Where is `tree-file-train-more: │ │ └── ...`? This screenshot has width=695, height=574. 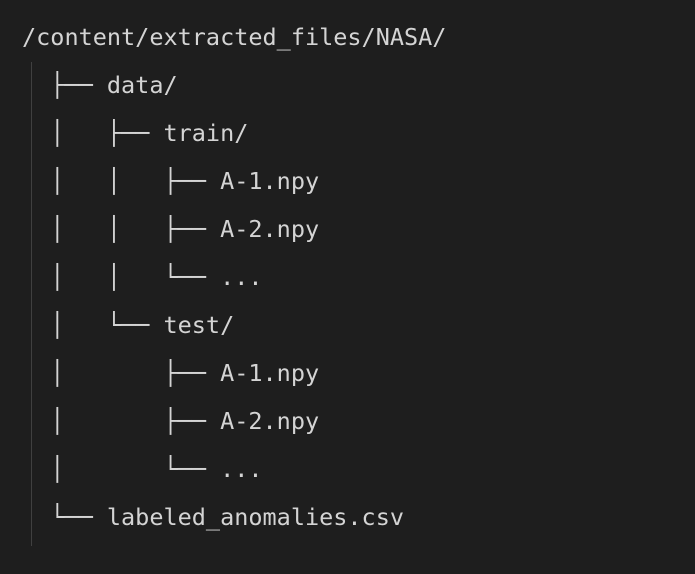 tree-file-train-more: │ │ └── ... is located at coordinates (142, 277).